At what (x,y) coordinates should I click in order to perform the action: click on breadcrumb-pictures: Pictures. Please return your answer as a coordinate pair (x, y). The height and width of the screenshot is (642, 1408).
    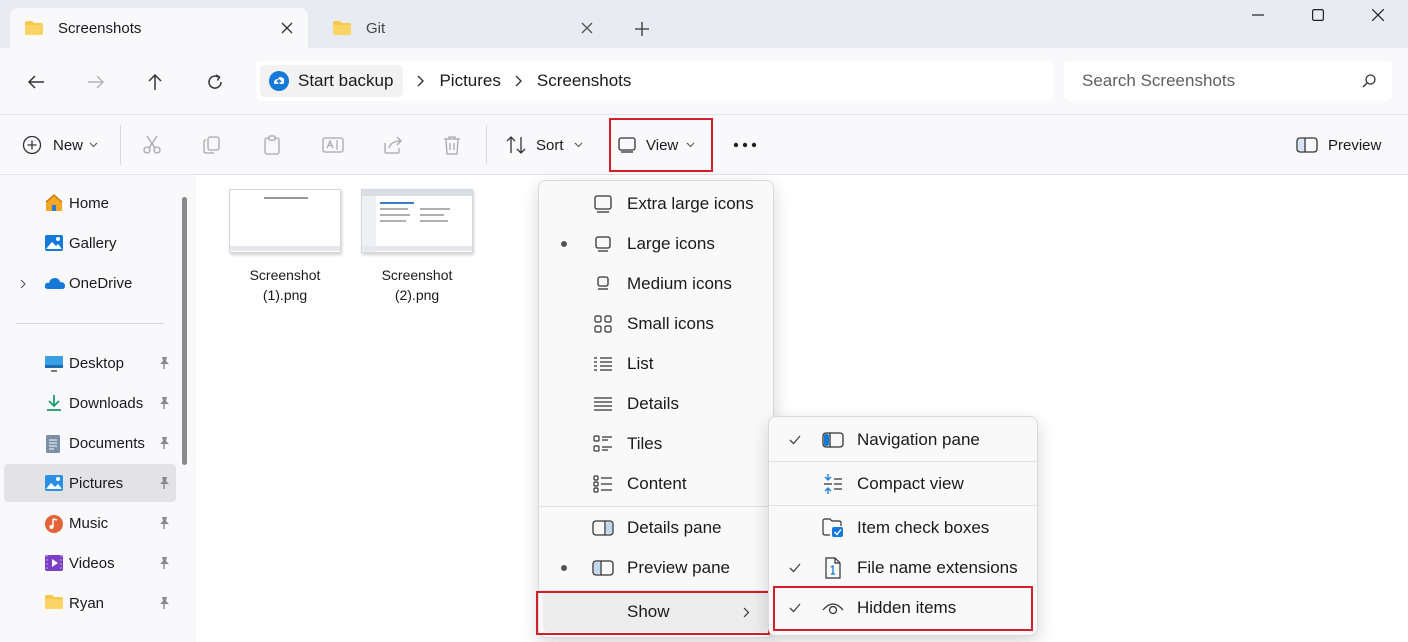
    Looking at the image, I should click on (469, 81).